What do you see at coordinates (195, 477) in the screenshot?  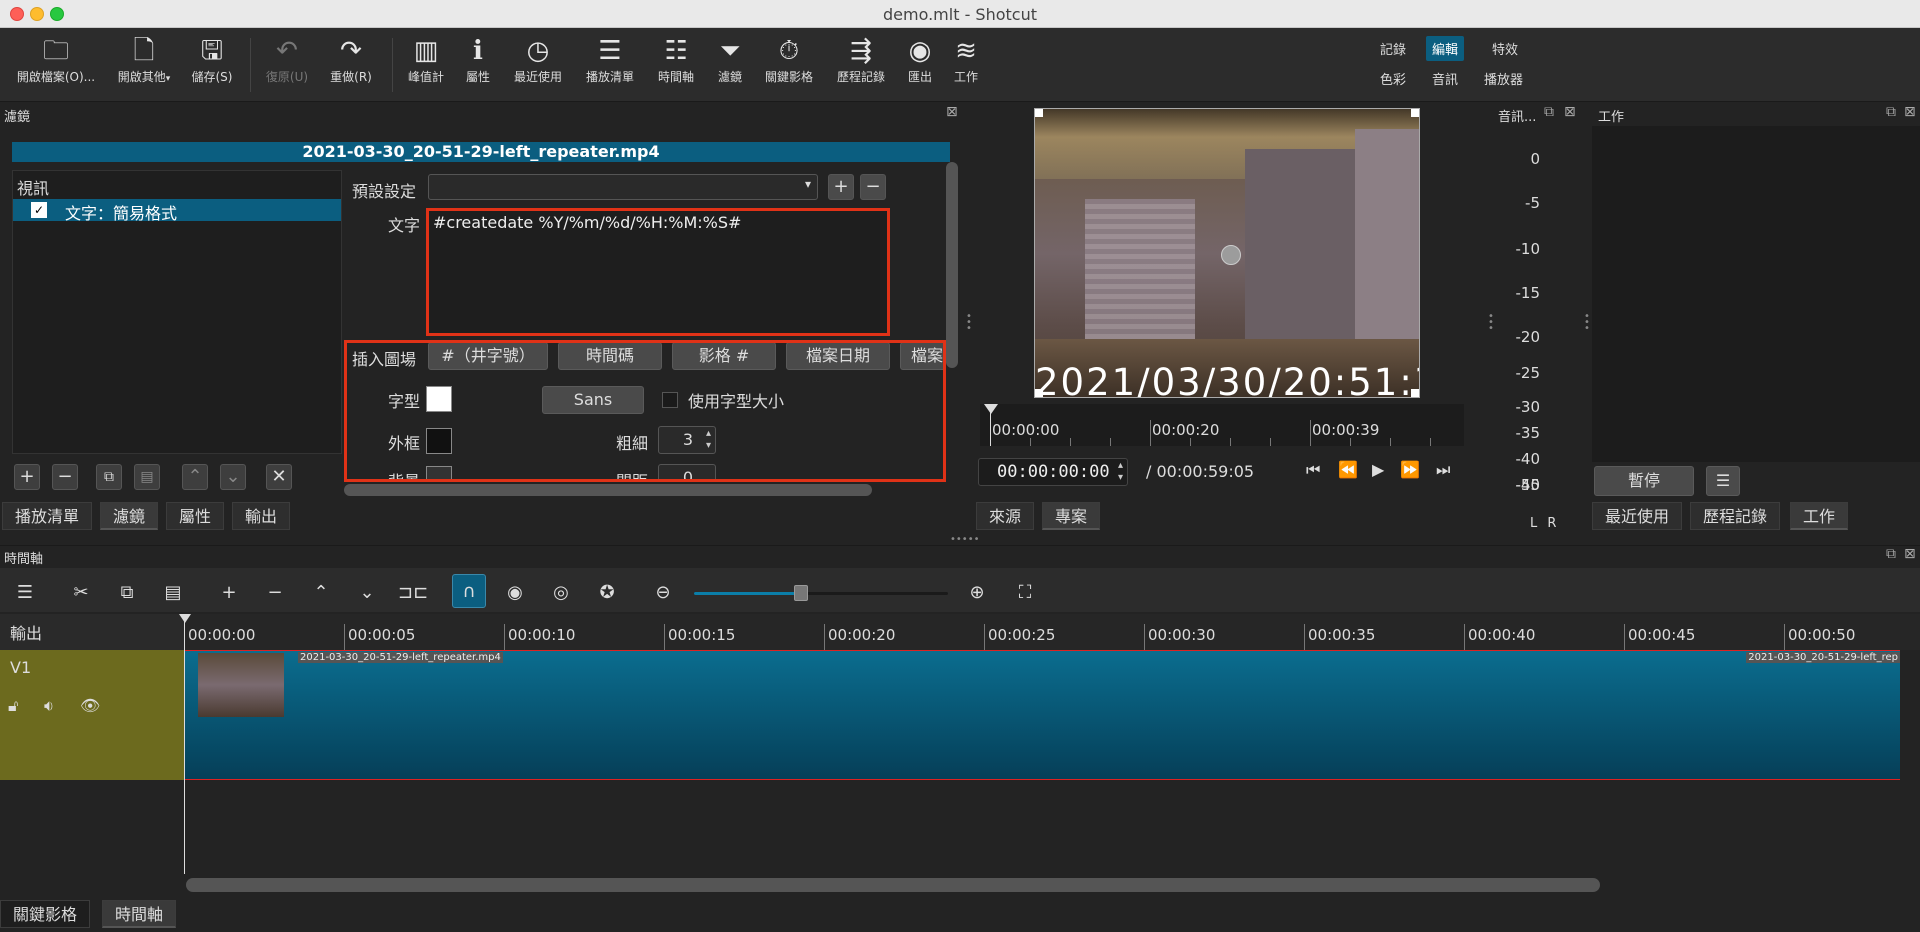 I see `move-up-button: ⌃` at bounding box center [195, 477].